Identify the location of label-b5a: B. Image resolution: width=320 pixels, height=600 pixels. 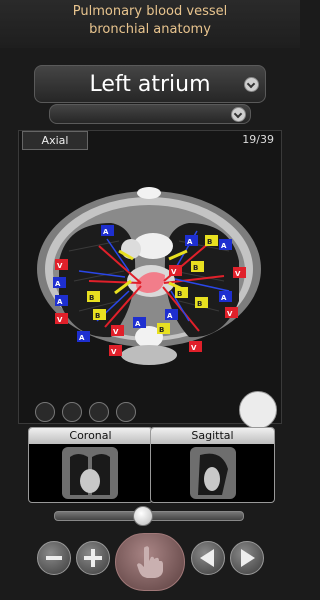
(201, 302).